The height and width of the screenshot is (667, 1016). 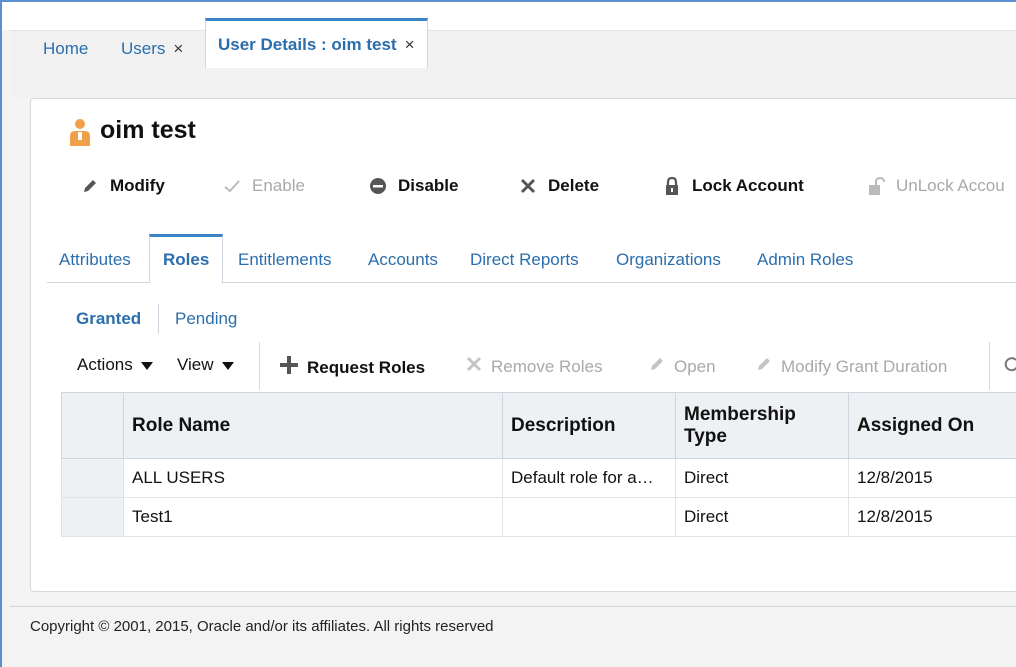 I want to click on unlock-icon, so click(x=876, y=186).